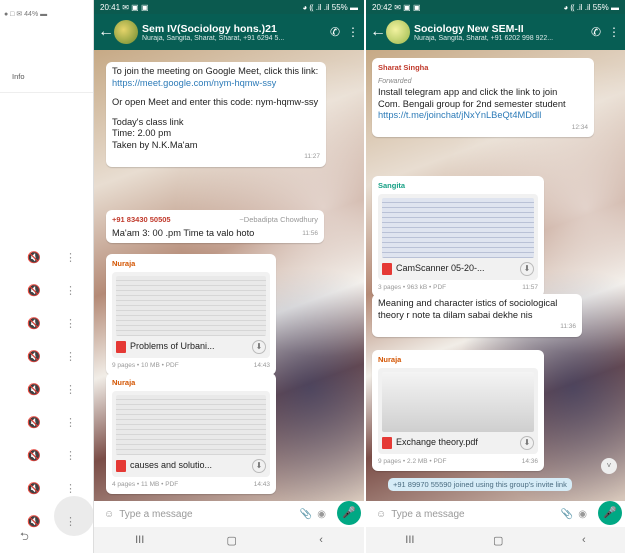  What do you see at coordinates (18, 76) in the screenshot?
I see `info-label: Info` at bounding box center [18, 76].